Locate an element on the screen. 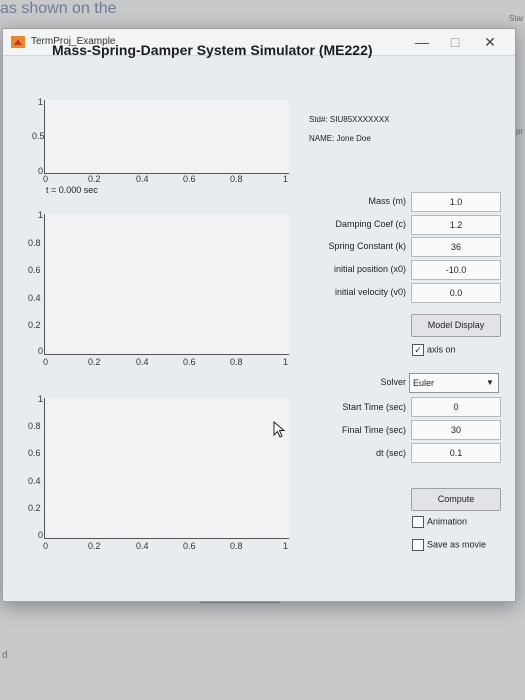  solver-dropdown: Euler ▼ is located at coordinates (454, 383).